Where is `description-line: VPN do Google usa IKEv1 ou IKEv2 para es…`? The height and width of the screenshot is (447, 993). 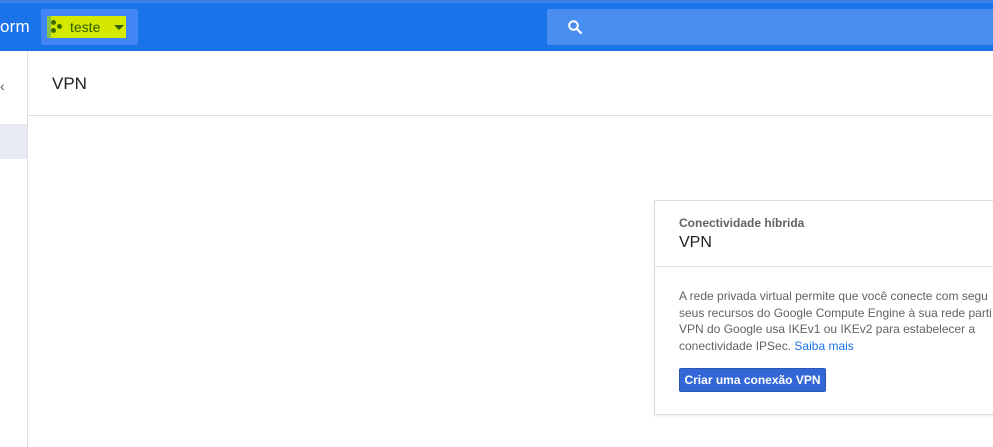 description-line: VPN do Google usa IKEv1 ou IKEv2 para es… is located at coordinates (827, 329).